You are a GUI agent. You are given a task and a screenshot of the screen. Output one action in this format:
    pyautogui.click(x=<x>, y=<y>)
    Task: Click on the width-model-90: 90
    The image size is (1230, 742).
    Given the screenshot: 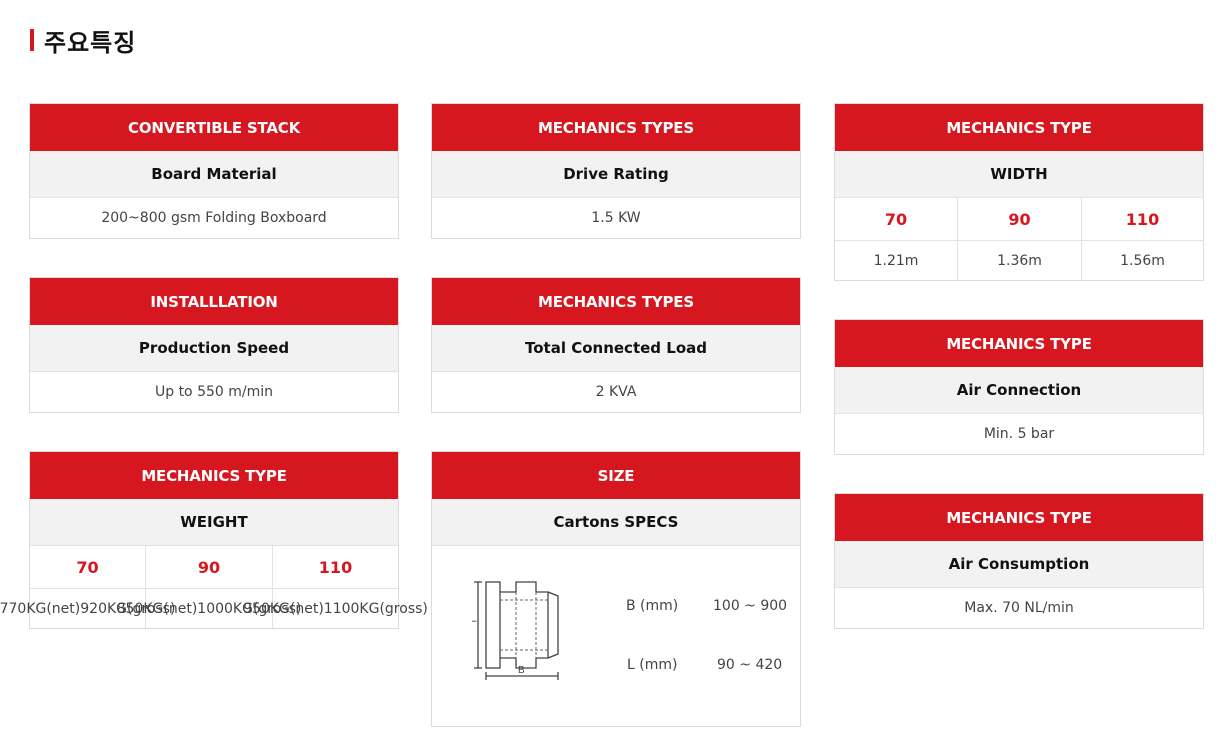 What is the action you would take?
    pyautogui.click(x=1019, y=219)
    